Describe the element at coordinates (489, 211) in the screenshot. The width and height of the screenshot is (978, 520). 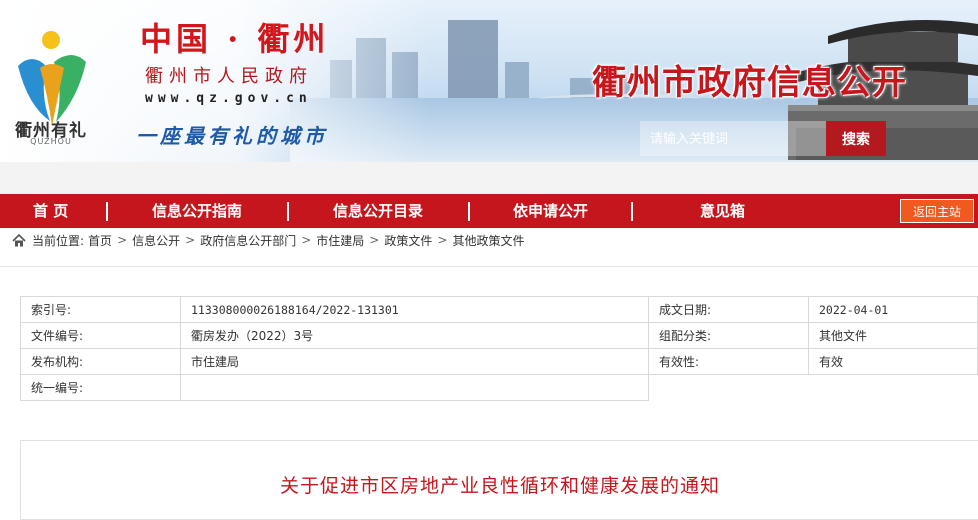
I see `main-nav: 首 页 信息公开指南 信息公开目录 依申请公开 意见箱` at that location.